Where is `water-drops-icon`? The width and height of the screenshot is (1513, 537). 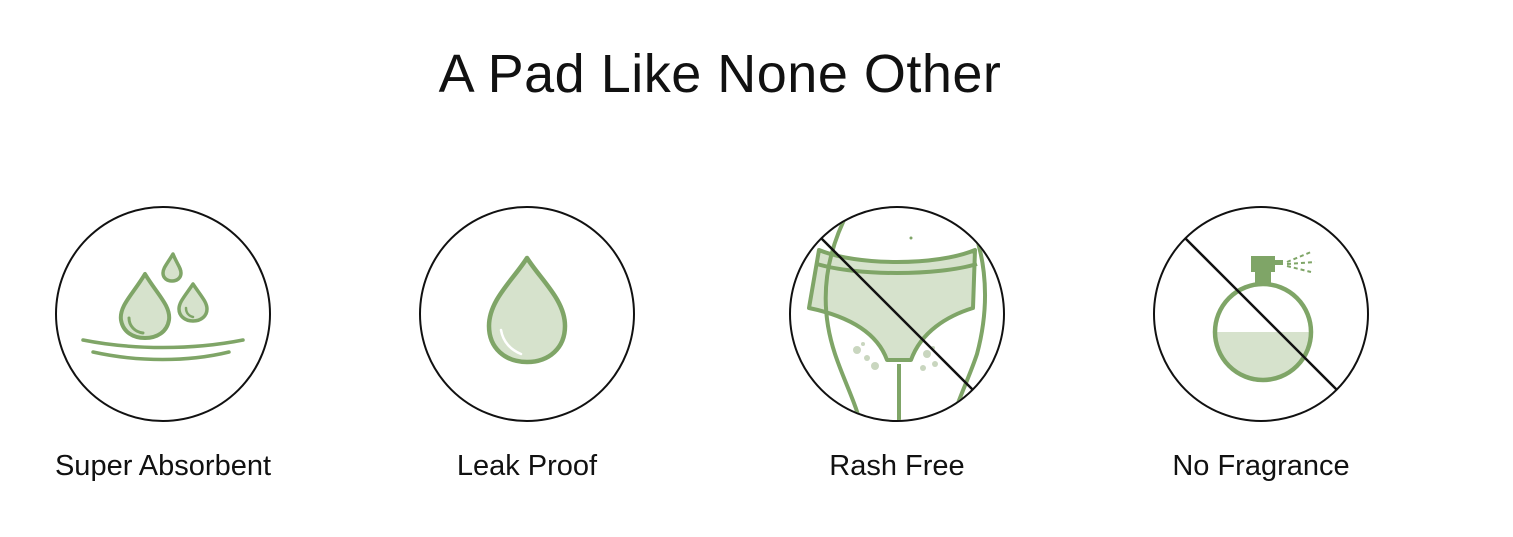 water-drops-icon is located at coordinates (163, 314).